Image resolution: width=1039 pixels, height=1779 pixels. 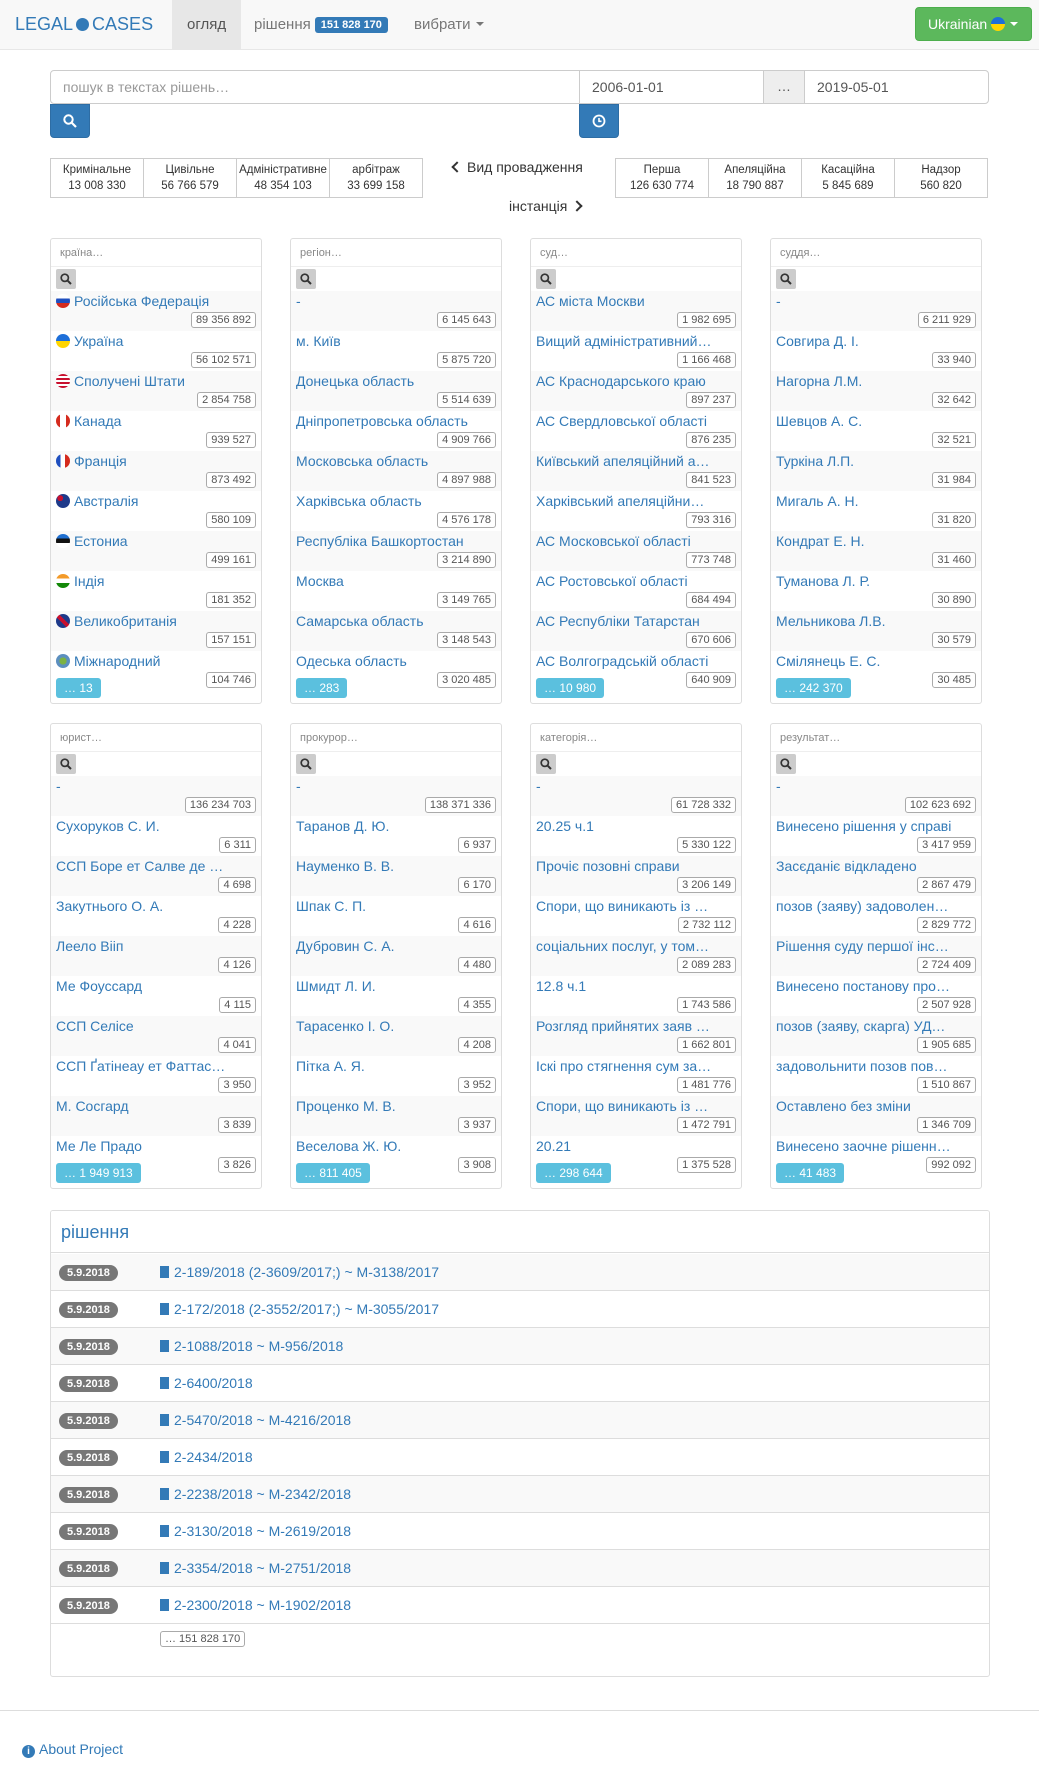 I want to click on facet-item: - 102 623 692, so click(x=876, y=796).